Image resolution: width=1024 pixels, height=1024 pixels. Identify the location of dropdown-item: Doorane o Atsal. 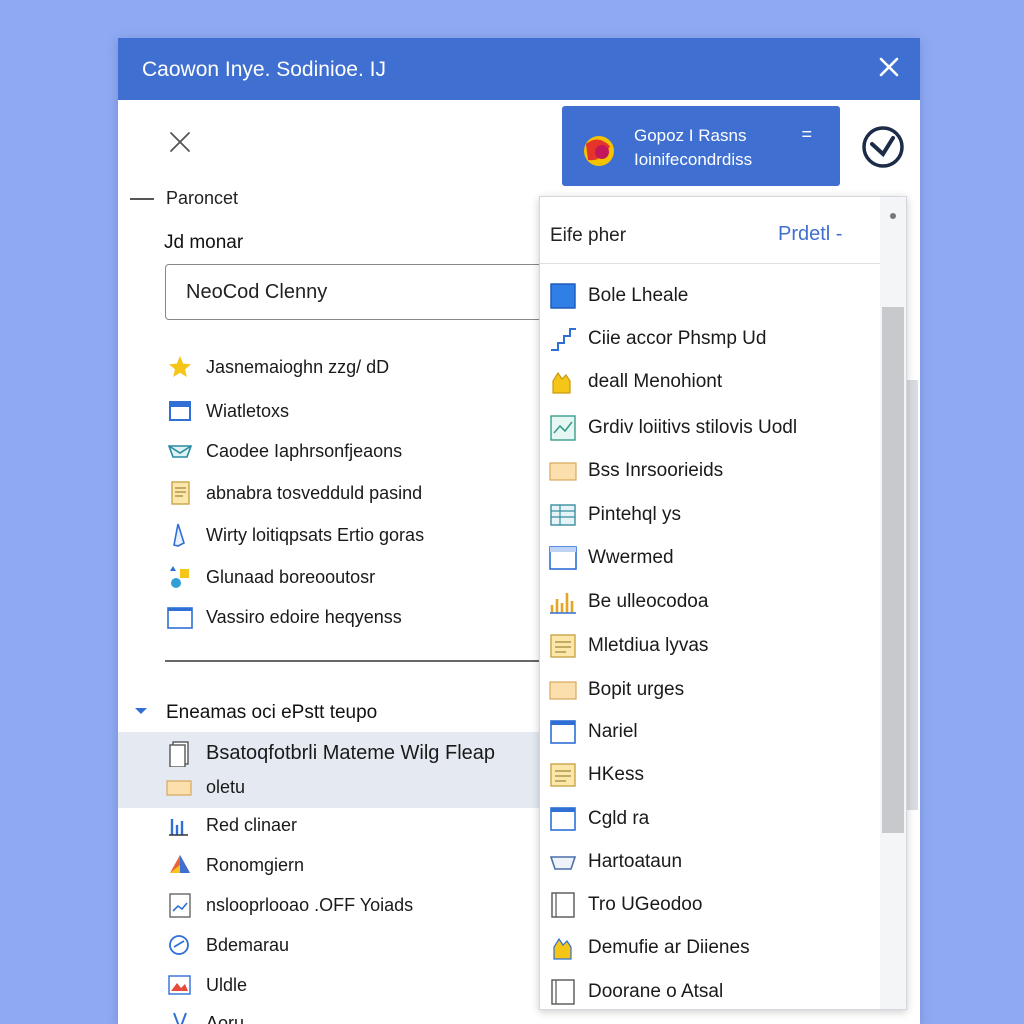
(635, 992).